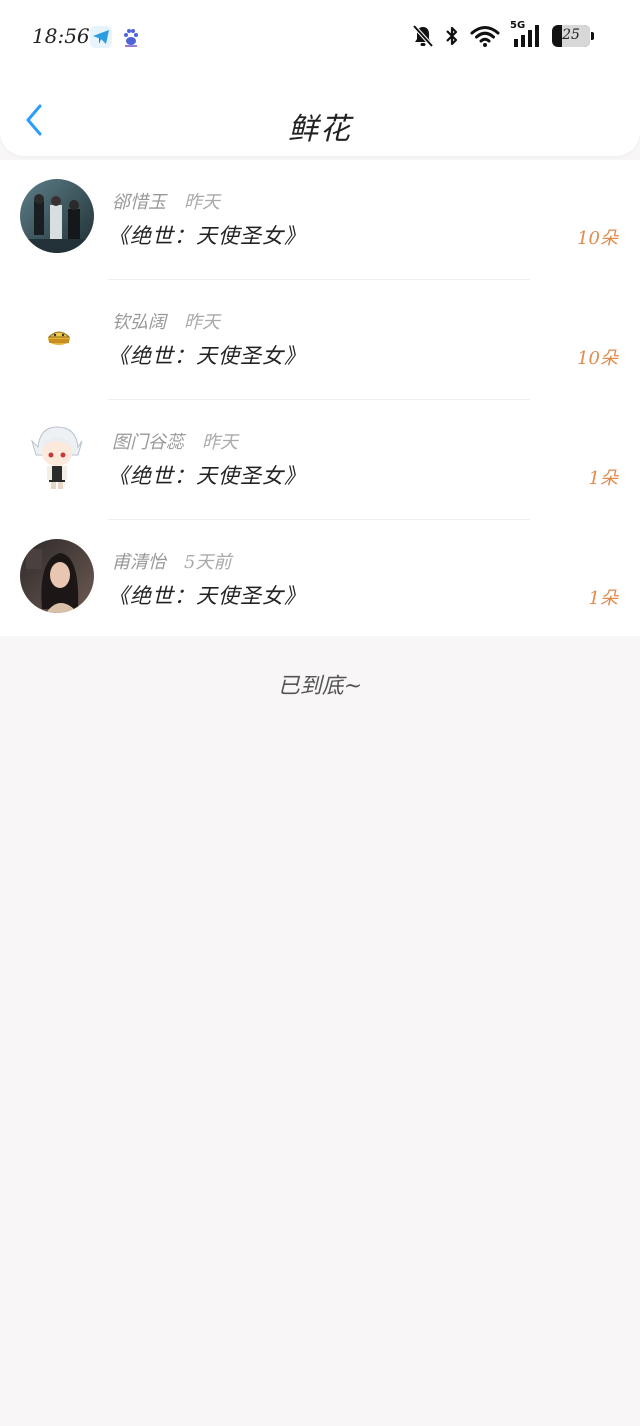 This screenshot has width=640, height=1426. I want to click on item-meta: 甫清怡 5天前, so click(171, 561).